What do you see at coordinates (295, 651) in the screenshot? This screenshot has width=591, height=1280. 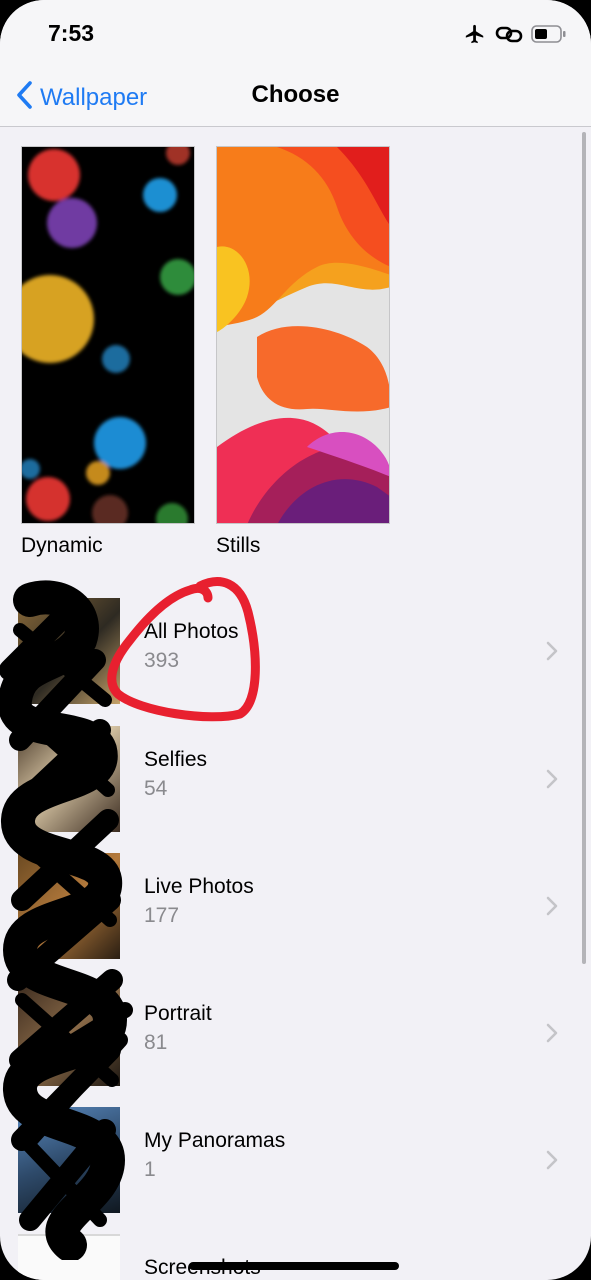 I see `album-row-all-photos: All Photos 393` at bounding box center [295, 651].